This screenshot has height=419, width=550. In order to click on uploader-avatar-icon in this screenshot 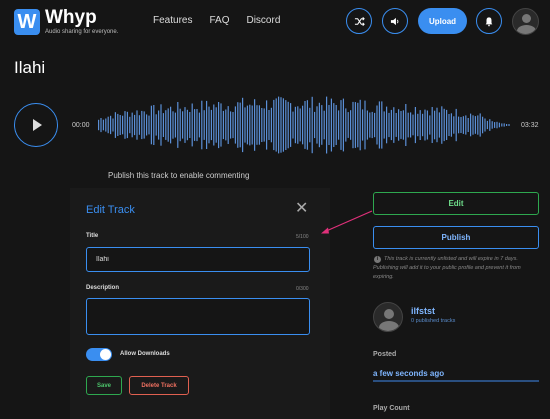, I will do `click(388, 317)`.